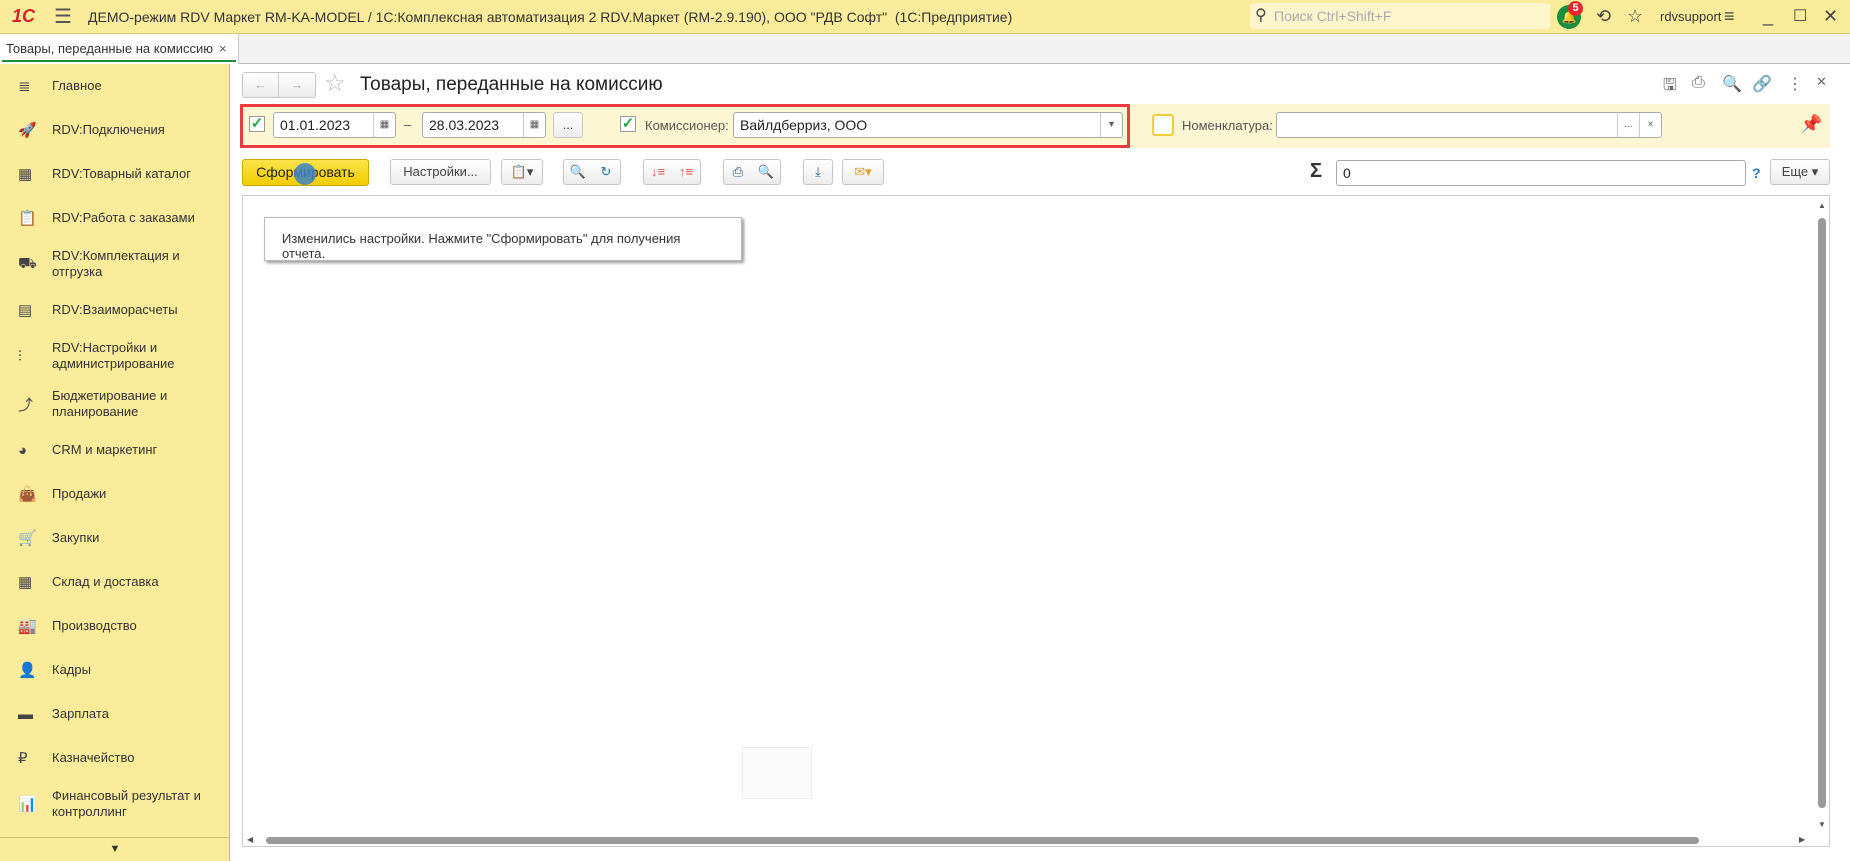 This screenshot has height=861, width=1850. What do you see at coordinates (1575, 8) in the screenshot?
I see `notifications-badge: 5` at bounding box center [1575, 8].